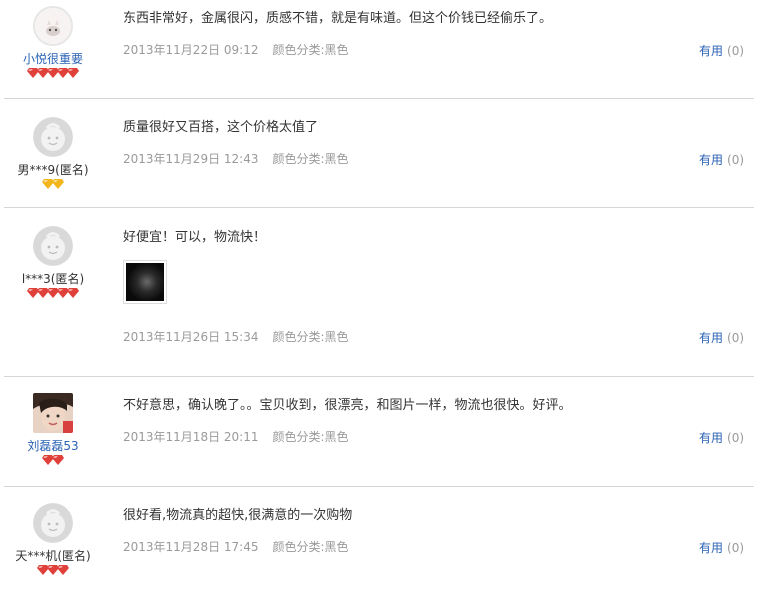  Describe the element at coordinates (145, 282) in the screenshot. I see `review-photo-thumbnail` at that location.